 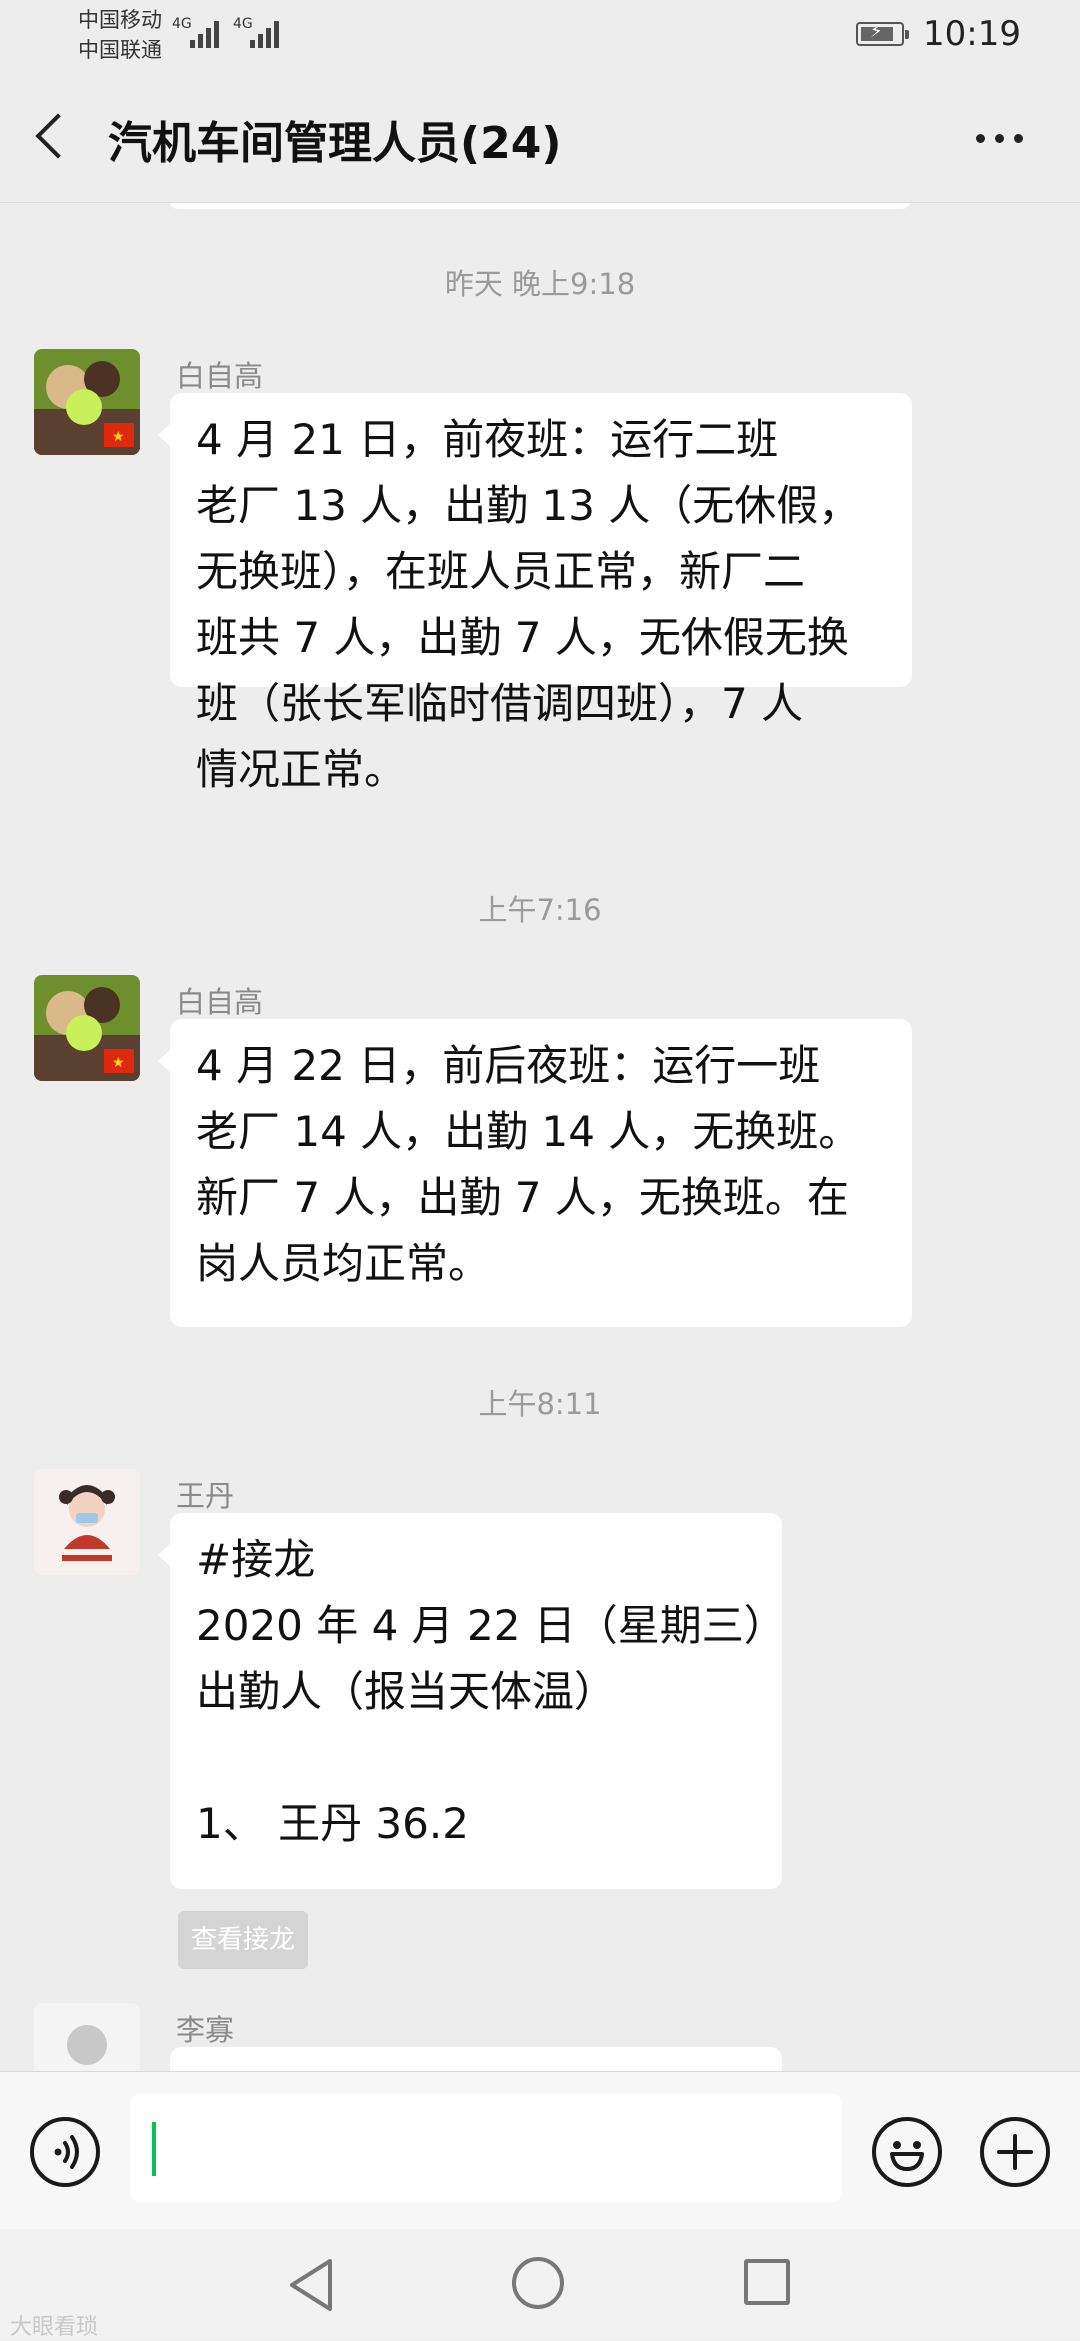 I want to click on message-line: 无换班），在班人员正常，新厂二, so click(x=501, y=571).